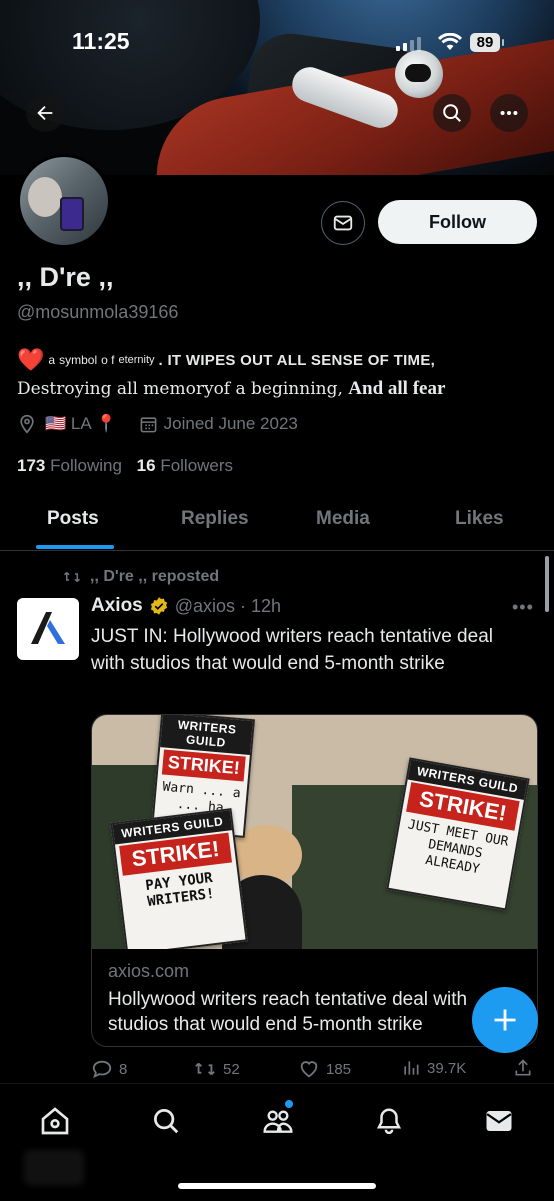  What do you see at coordinates (487, 42) in the screenshot?
I see `battery-indicator: 89` at bounding box center [487, 42].